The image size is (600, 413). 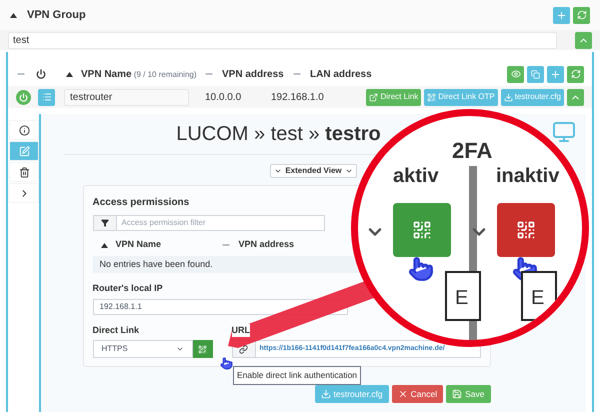 I want to click on enable-toggle, so click(x=23, y=97).